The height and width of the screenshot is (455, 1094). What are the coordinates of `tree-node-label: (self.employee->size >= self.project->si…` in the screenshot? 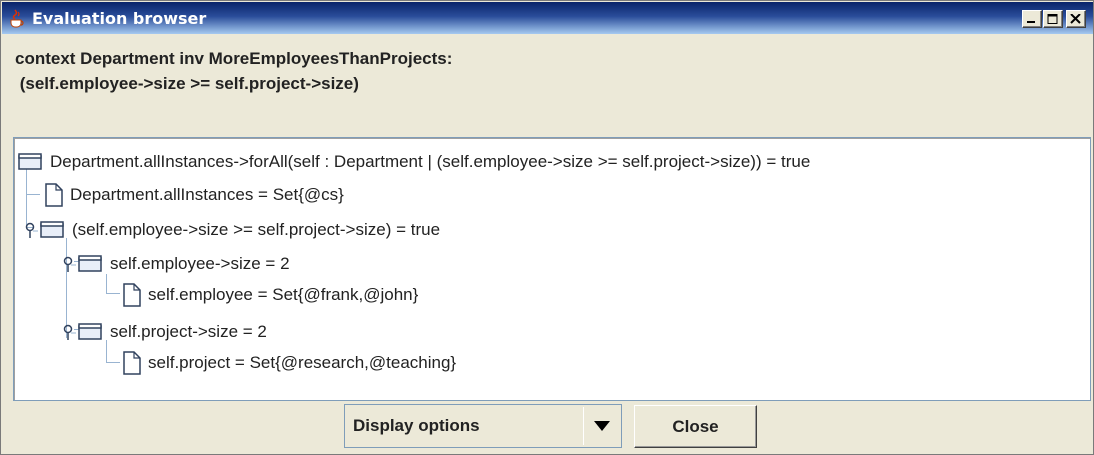 It's located at (256, 229).